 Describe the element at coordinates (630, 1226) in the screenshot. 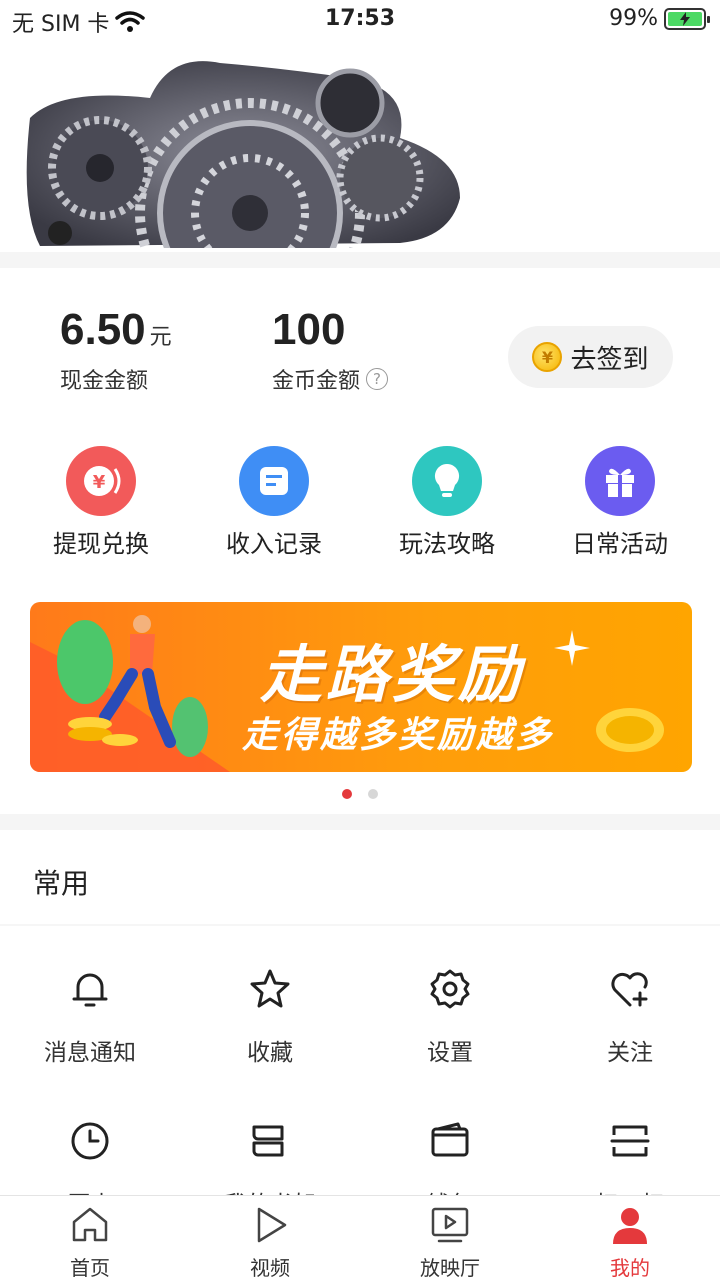

I see `person-icon` at that location.